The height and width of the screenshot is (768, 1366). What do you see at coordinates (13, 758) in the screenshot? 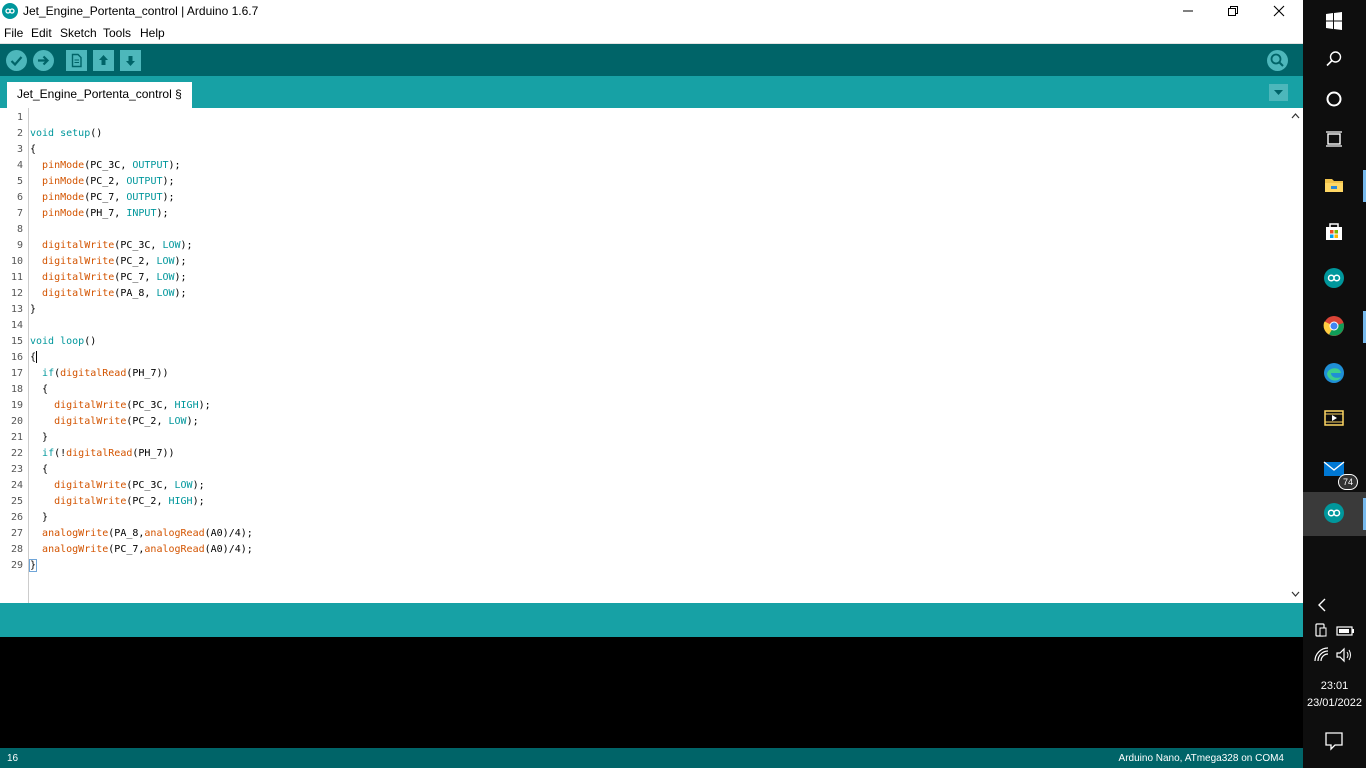
I see `caret-line-number: 16` at bounding box center [13, 758].